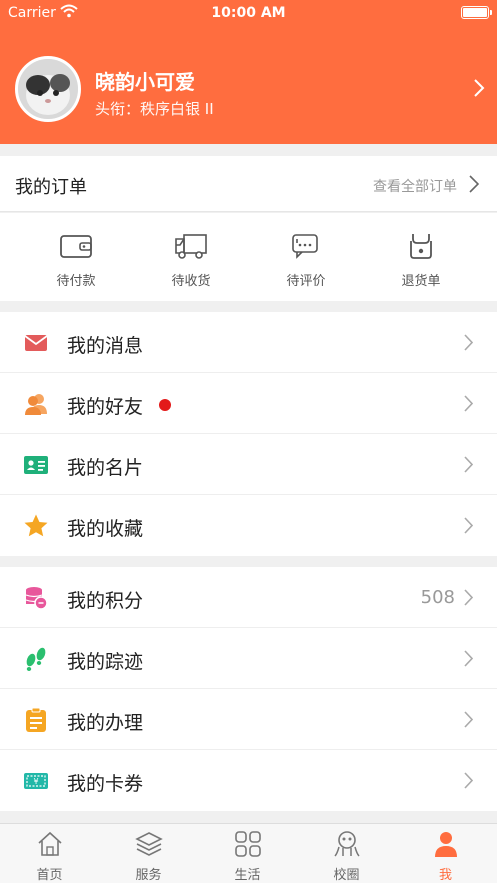 This screenshot has height=883, width=497. I want to click on card-icon, so click(36, 465).